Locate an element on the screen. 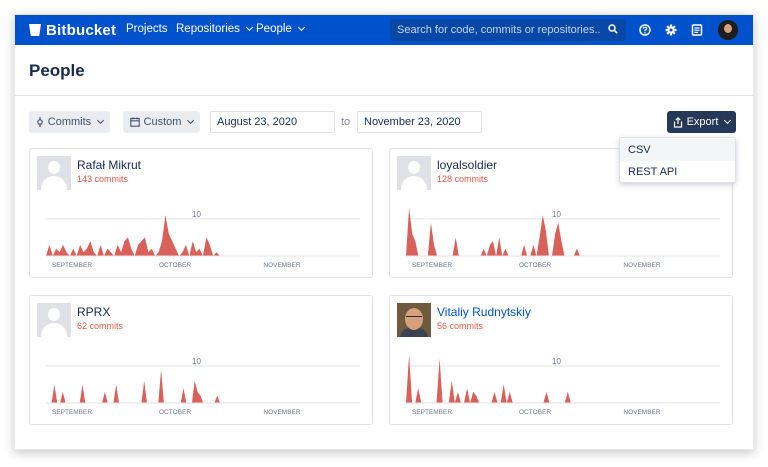 This screenshot has height=467, width=768. bitbucket-logo-icon is located at coordinates (35, 30).